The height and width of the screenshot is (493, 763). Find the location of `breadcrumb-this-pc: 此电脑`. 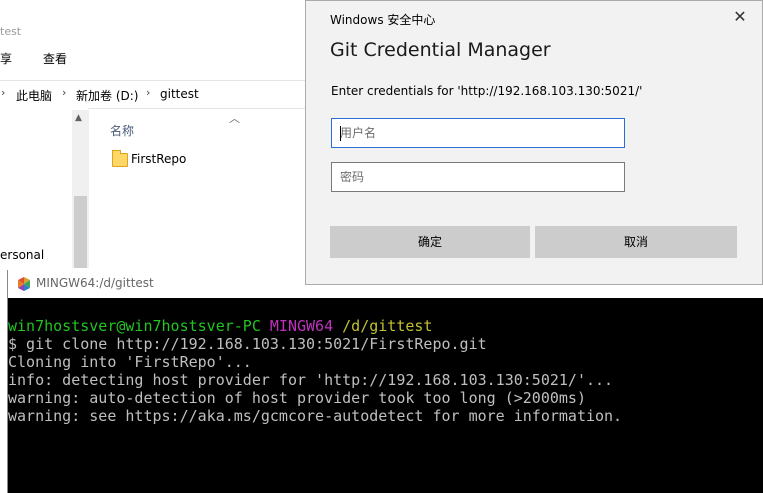

breadcrumb-this-pc: 此电脑 is located at coordinates (34, 95).